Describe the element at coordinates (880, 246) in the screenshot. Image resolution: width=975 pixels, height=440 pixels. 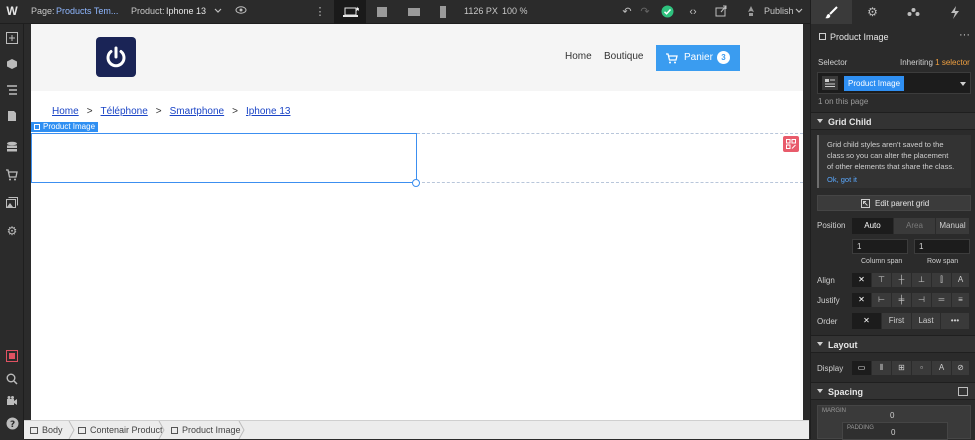
I see `column-span-input` at that location.